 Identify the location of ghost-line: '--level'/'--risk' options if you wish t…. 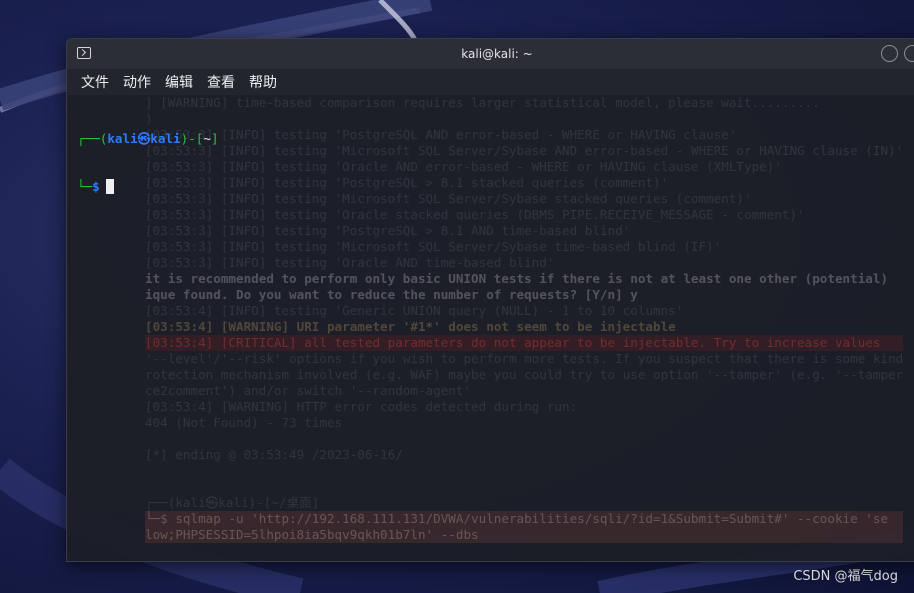
(524, 358).